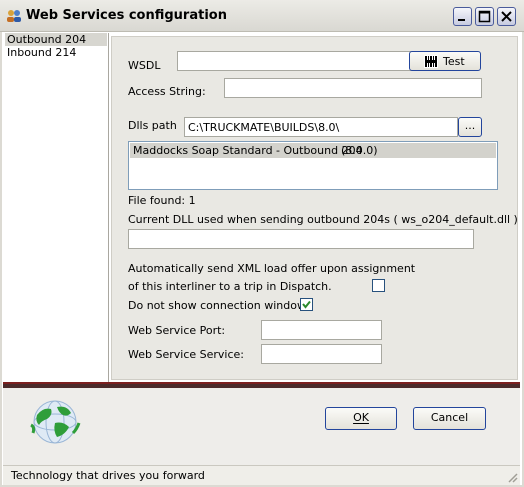 The image size is (524, 487). Describe the element at coordinates (126, 15) in the screenshot. I see `window-title: Web Services configuration` at that location.